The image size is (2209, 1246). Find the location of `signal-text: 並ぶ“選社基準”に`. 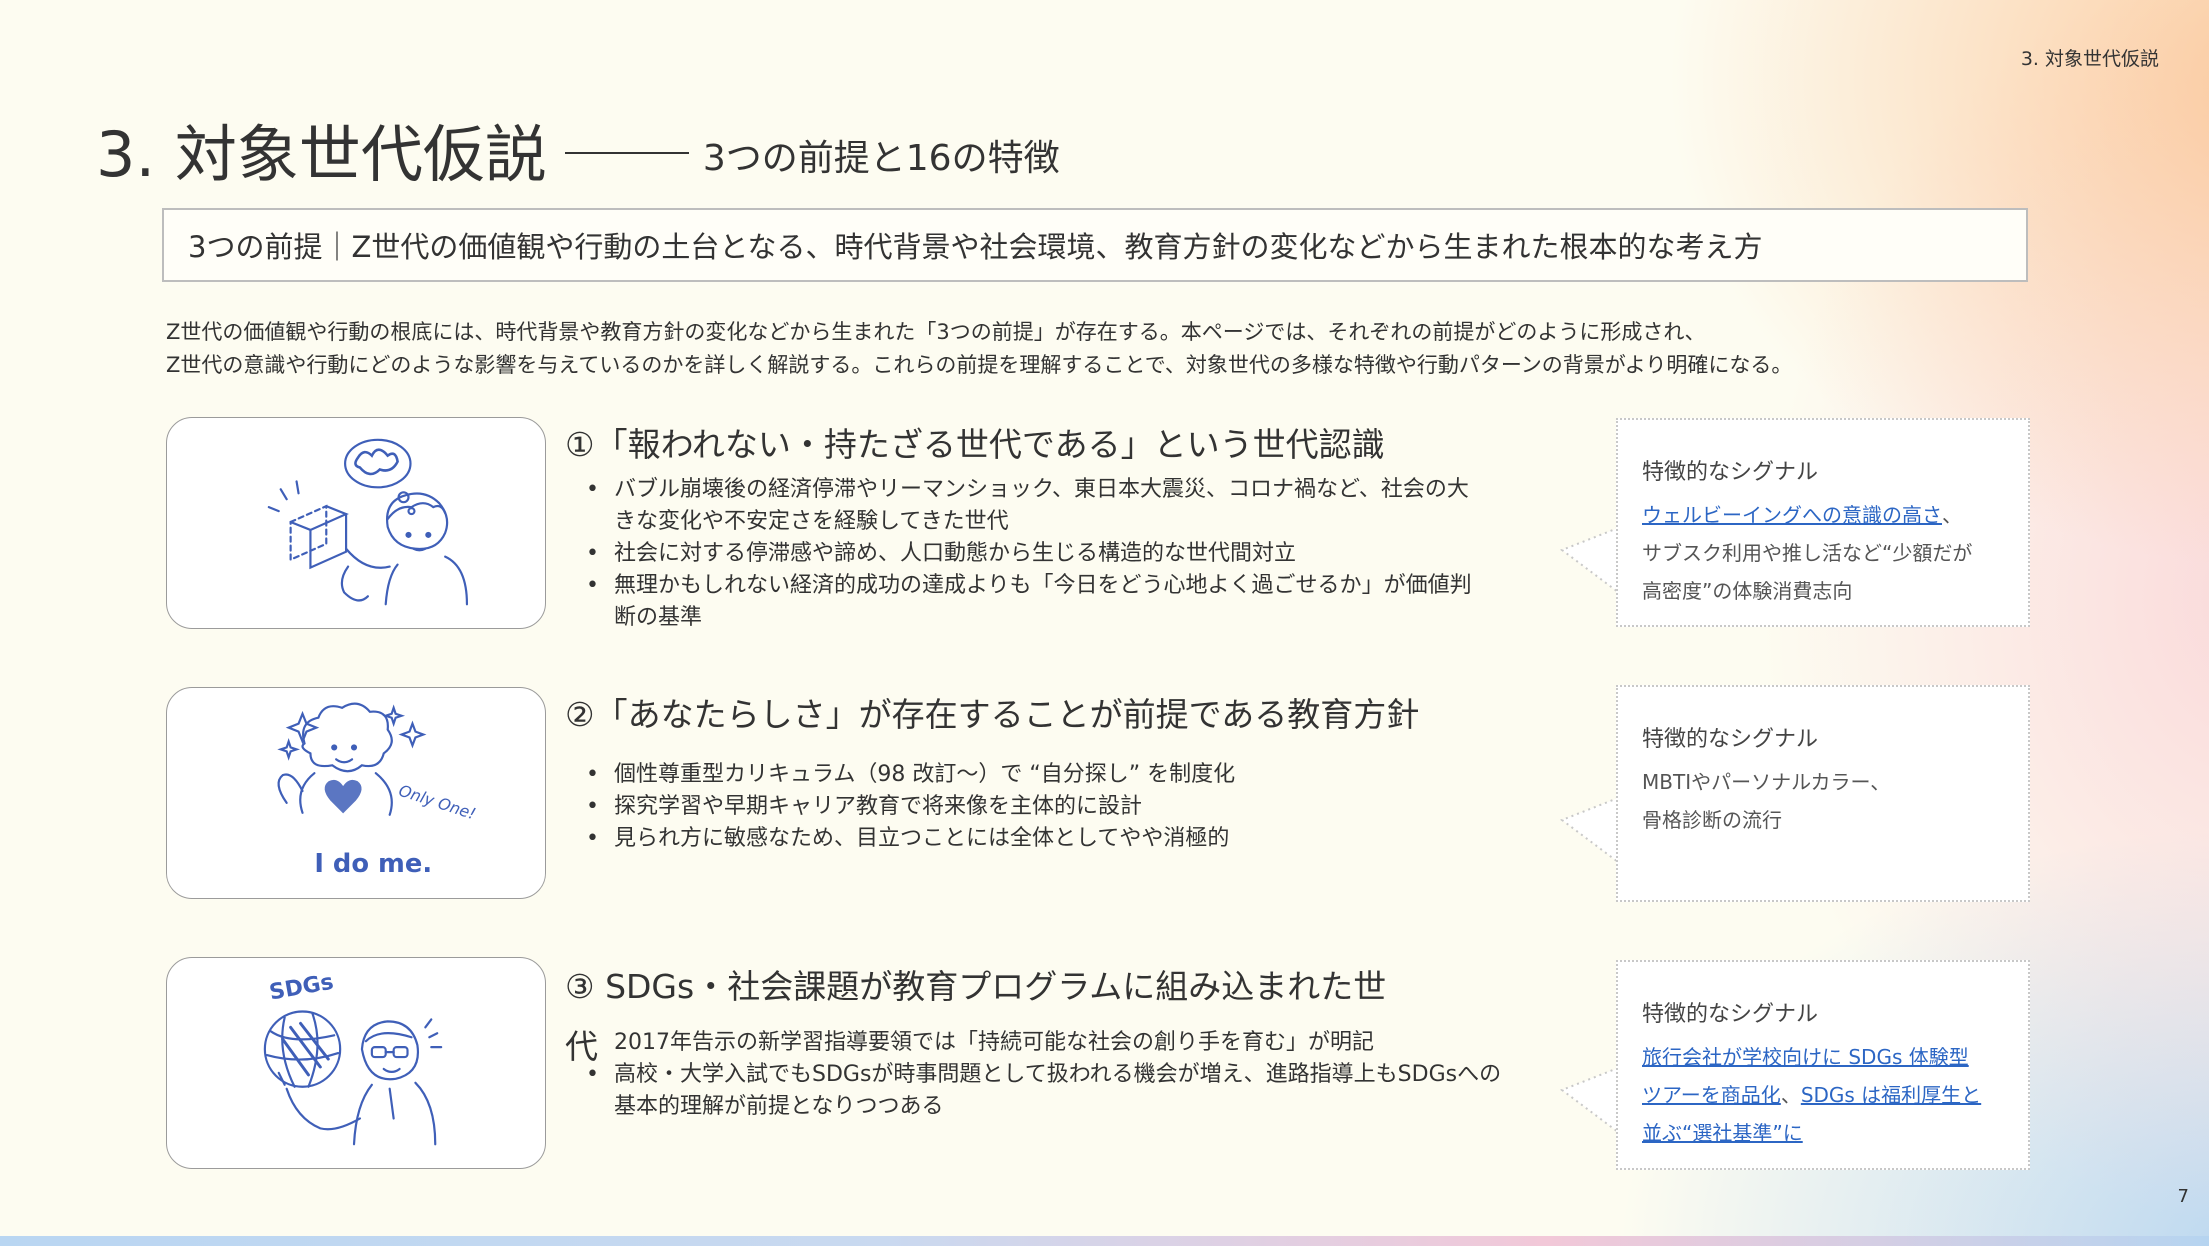

signal-text: 並ぶ“選社基準”に is located at coordinates (1823, 1133).